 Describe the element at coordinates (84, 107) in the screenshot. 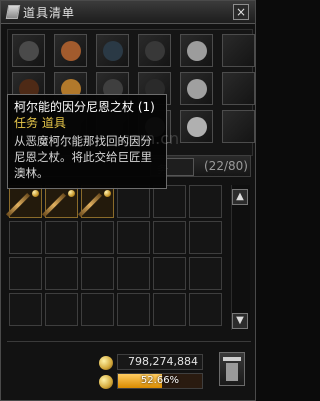

I see `tooltip-title: 柯尔能的因分尼恩之杖 (1)` at that location.